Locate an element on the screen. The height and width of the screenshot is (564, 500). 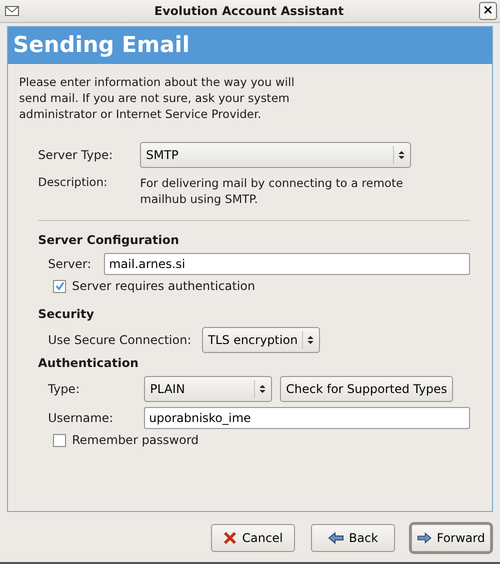
page-heading: Sending Email is located at coordinates (101, 45).